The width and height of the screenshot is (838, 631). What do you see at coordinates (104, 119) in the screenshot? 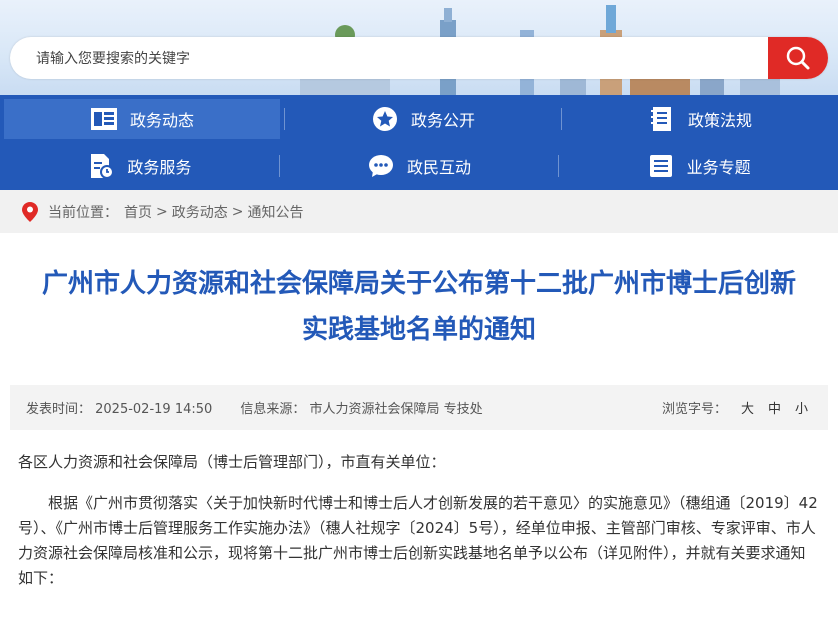
I see `news-icon` at bounding box center [104, 119].